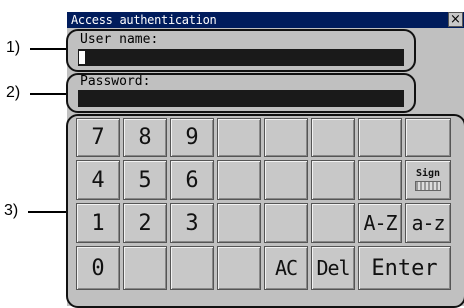 This screenshot has width=464, height=308. Describe the element at coordinates (144, 20) in the screenshot. I see `window-title: Access authentication` at that location.